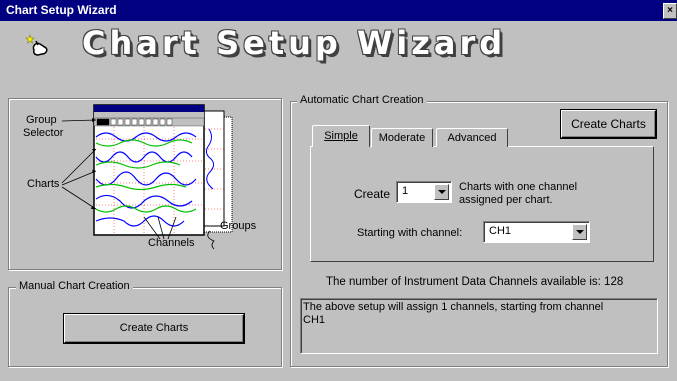  Describe the element at coordinates (608, 124) in the screenshot. I see `auto-create-charts-button: Create Charts` at that location.